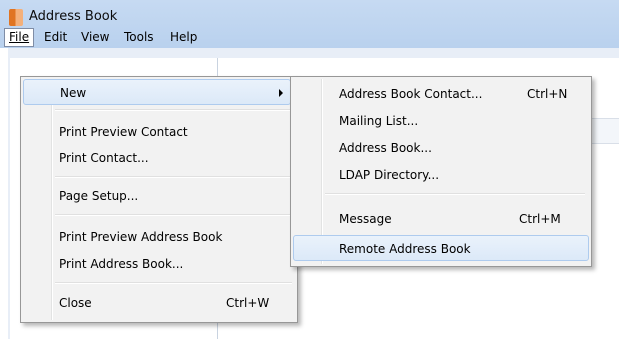 The image size is (619, 339). What do you see at coordinates (157, 92) in the screenshot?
I see `menu-item-new: New` at bounding box center [157, 92].